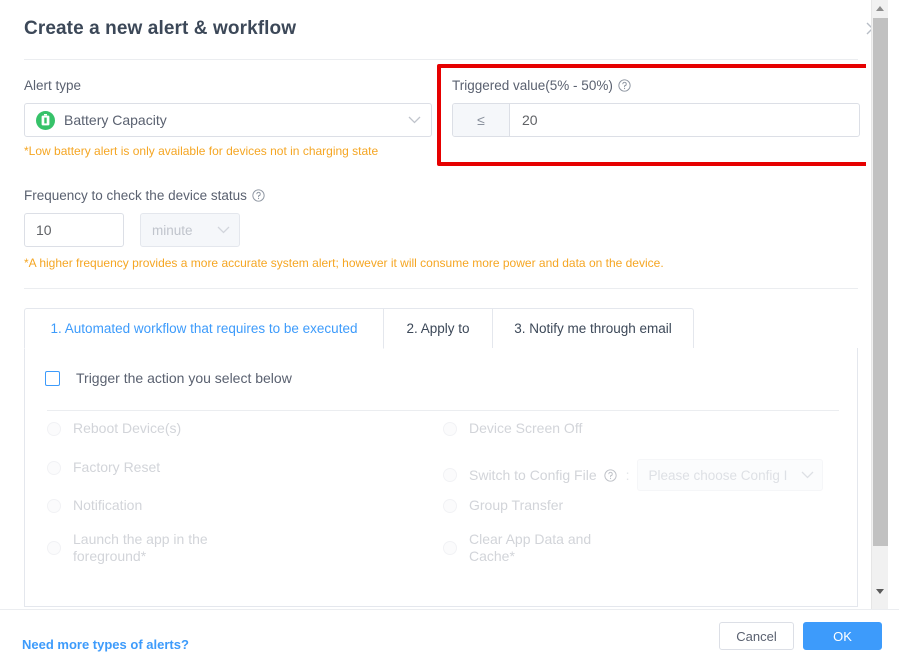 This screenshot has height=658, width=899. Describe the element at coordinates (105, 644) in the screenshot. I see `need-more-alerts-link: Need more types of alerts?` at that location.